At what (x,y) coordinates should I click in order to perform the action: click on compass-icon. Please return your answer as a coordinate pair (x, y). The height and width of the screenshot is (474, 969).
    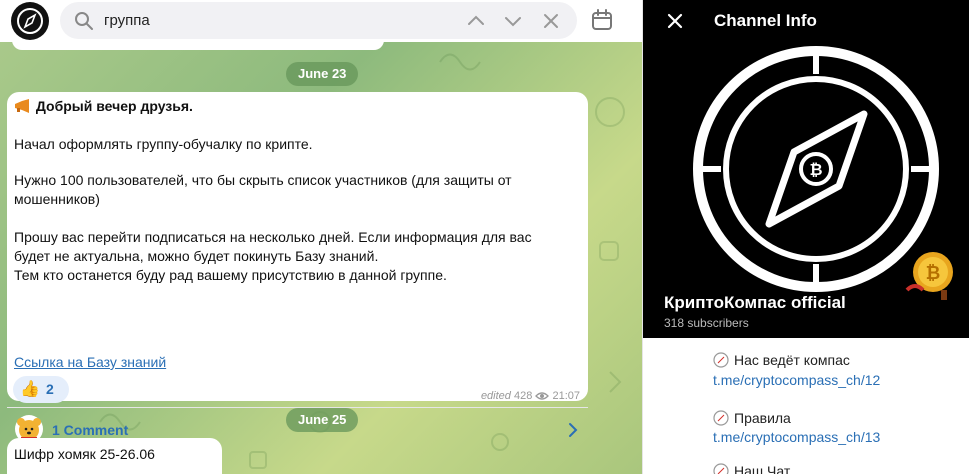
    Looking at the image, I should click on (30, 21).